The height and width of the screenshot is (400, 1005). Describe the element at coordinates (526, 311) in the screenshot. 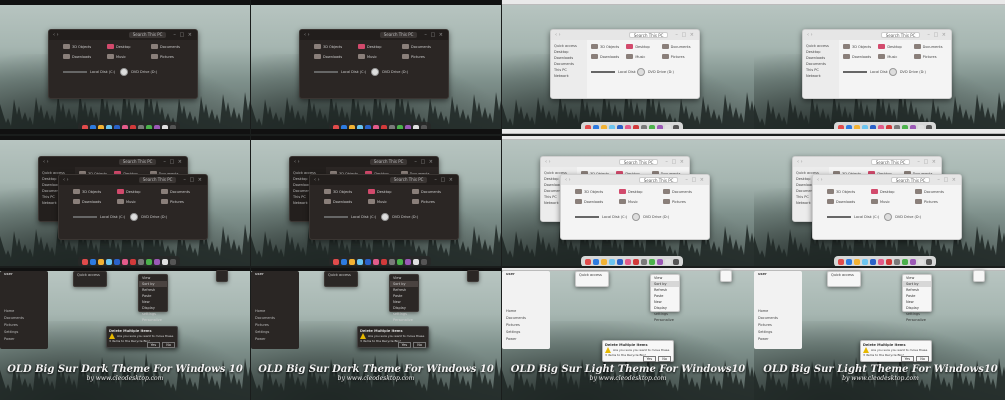

I see `start-menu-item: Home` at that location.